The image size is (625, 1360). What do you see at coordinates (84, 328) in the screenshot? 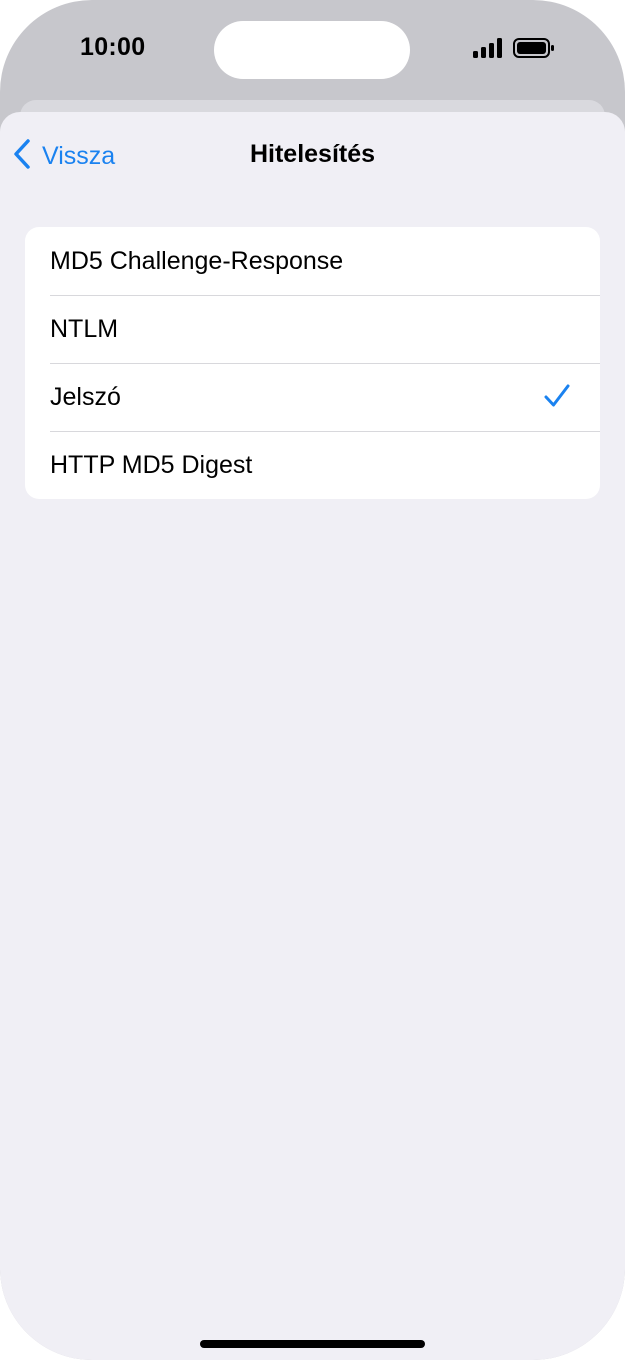
I see `option-label: NTLM` at bounding box center [84, 328].